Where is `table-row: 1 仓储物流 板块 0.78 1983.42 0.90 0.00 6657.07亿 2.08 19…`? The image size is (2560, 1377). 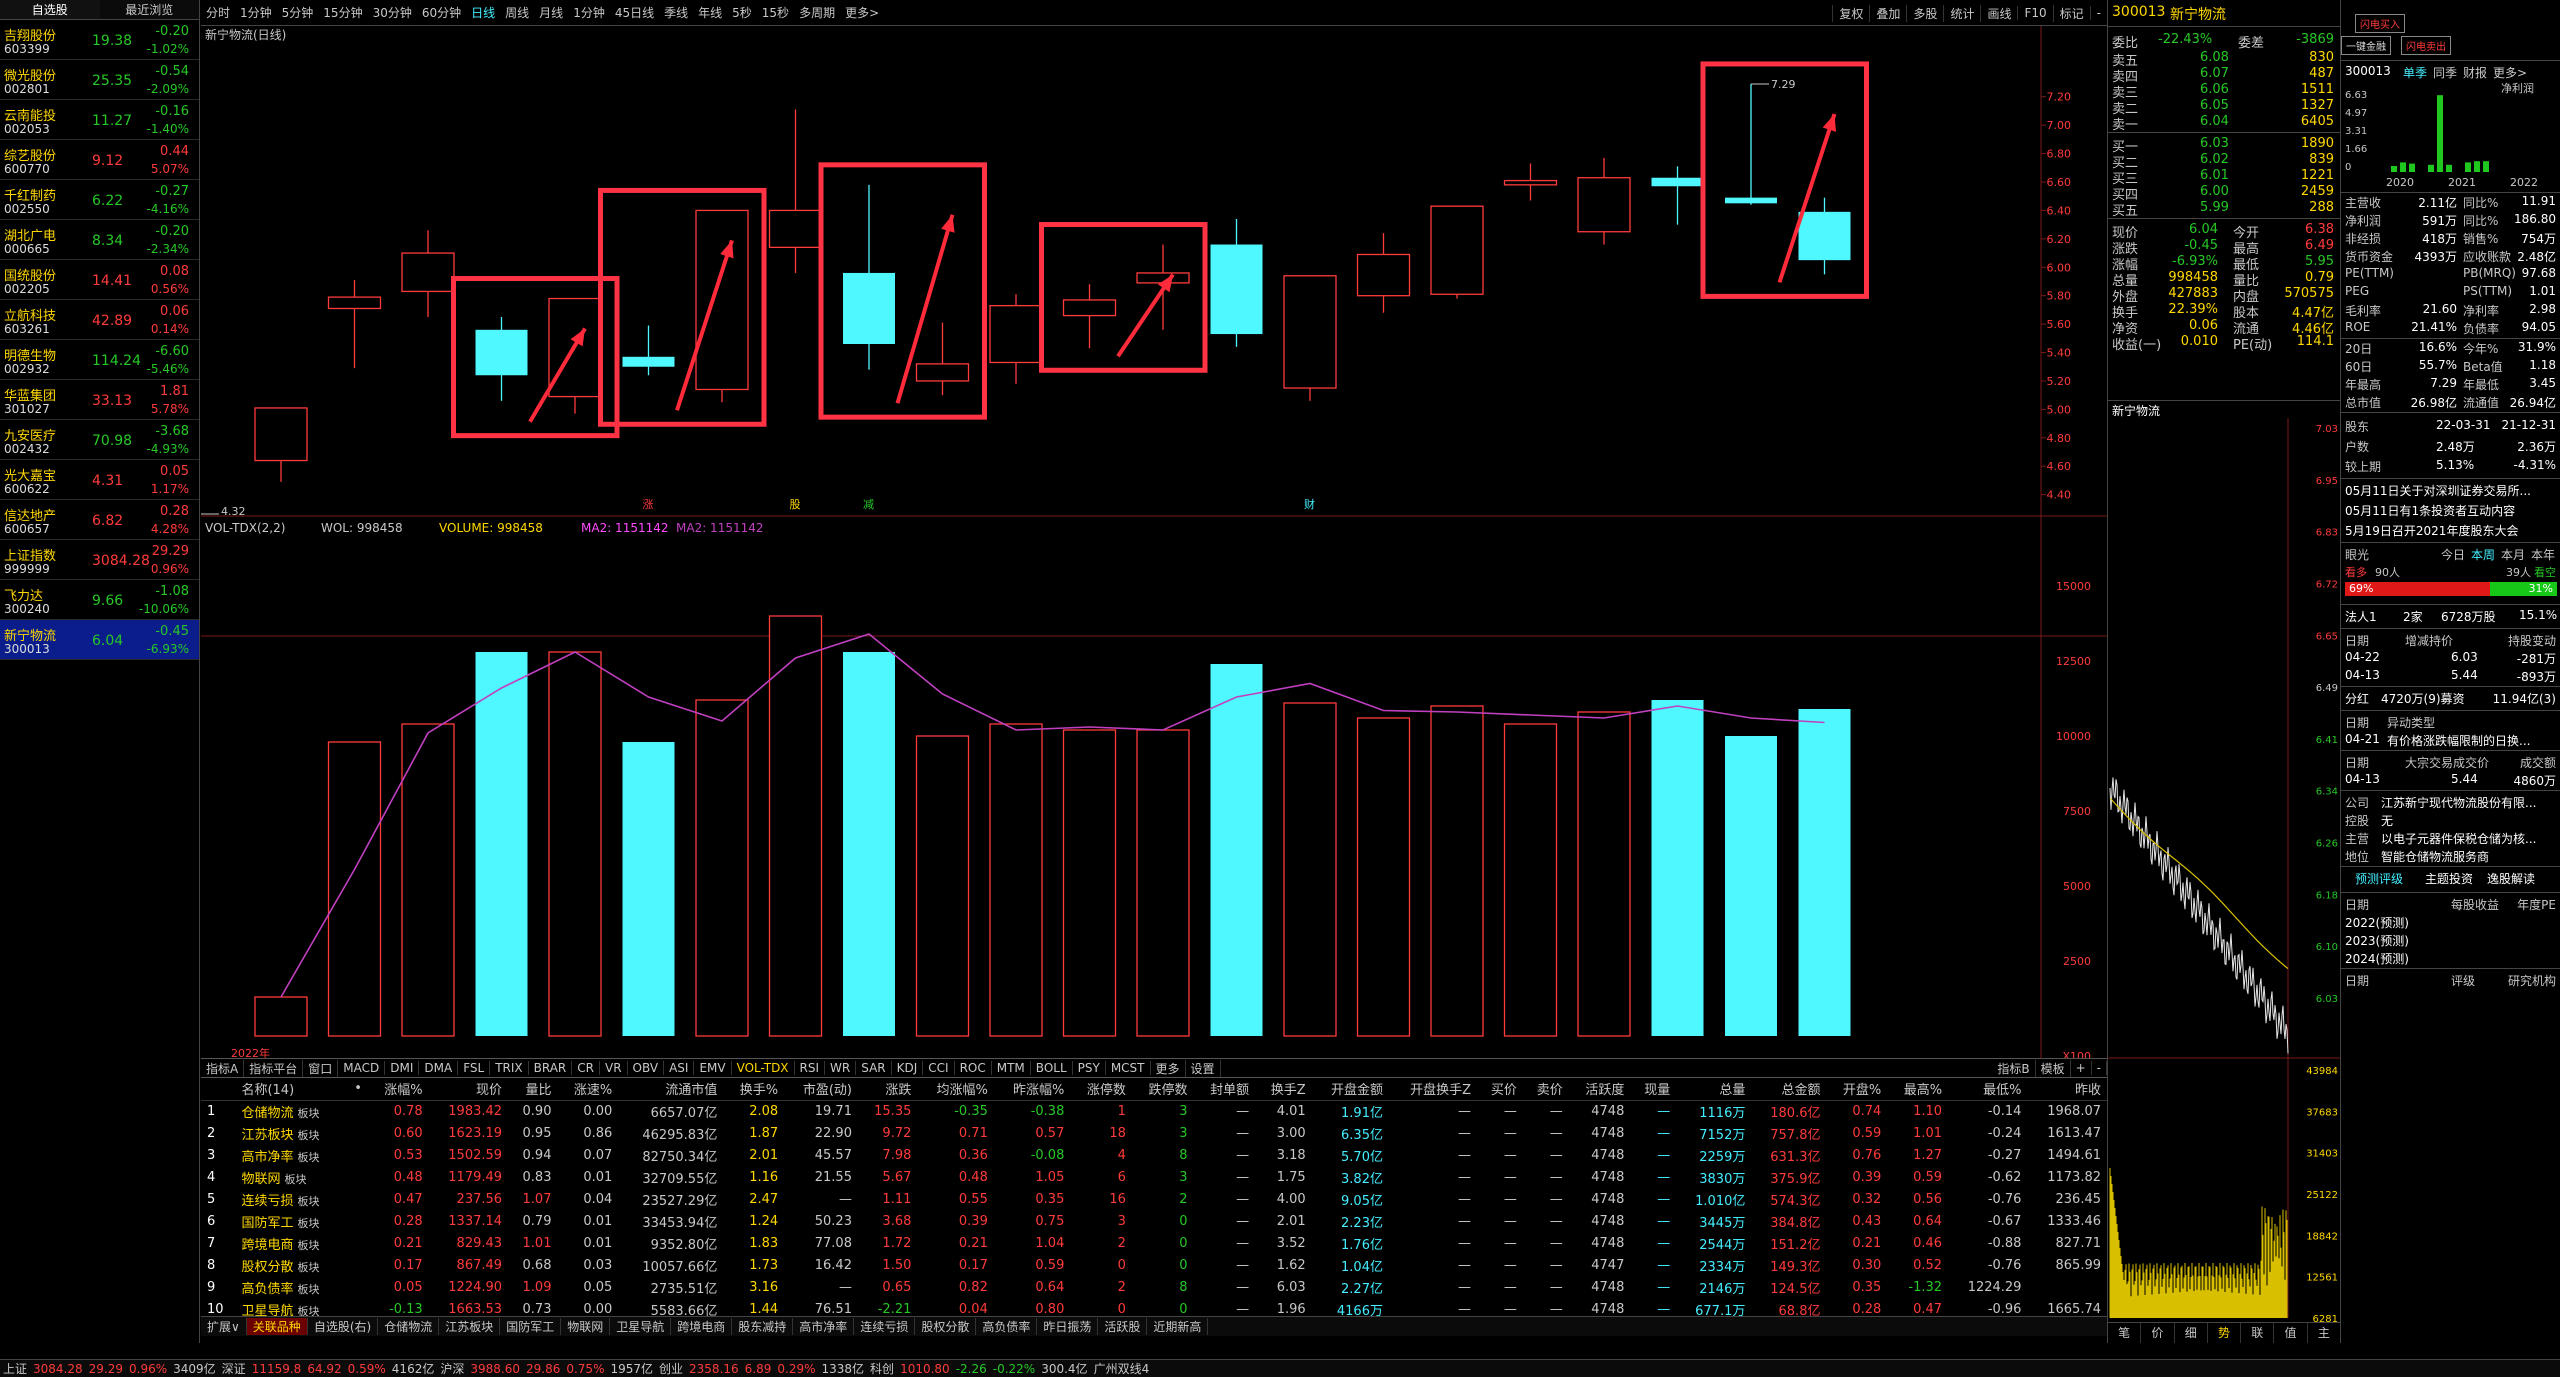 table-row: 1 仓储物流 板块 0.78 1983.42 0.90 0.00 6657.07亿 2.08 19… is located at coordinates (1154, 1111).